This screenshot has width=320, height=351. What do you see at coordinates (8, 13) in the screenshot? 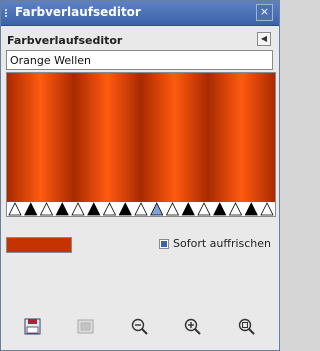
I see `drag-grip-icon` at bounding box center [8, 13].